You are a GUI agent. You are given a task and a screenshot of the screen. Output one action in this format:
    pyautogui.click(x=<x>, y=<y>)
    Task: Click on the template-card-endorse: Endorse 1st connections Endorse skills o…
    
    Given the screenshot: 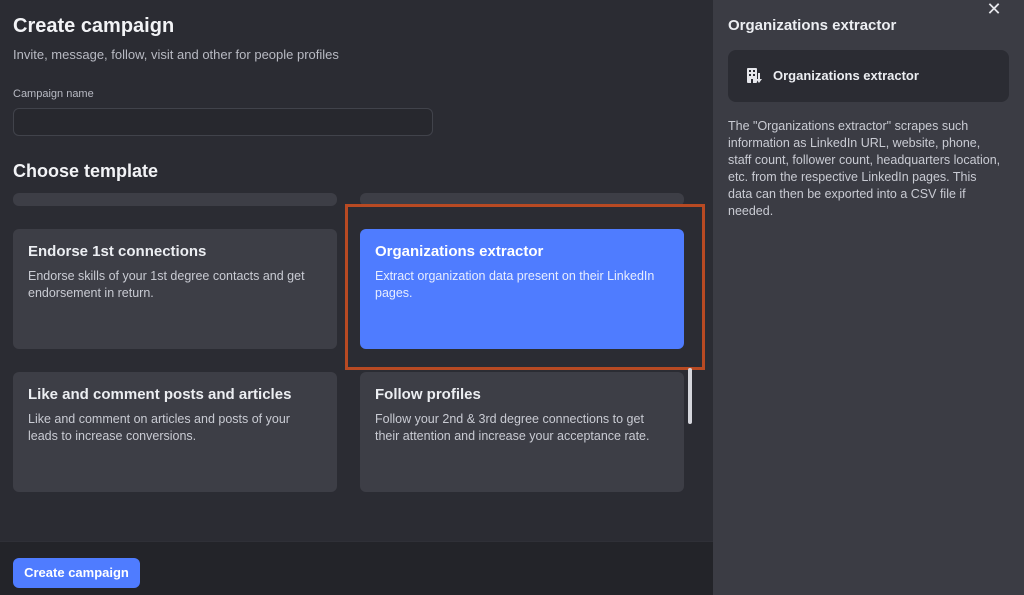 What is the action you would take?
    pyautogui.click(x=175, y=289)
    